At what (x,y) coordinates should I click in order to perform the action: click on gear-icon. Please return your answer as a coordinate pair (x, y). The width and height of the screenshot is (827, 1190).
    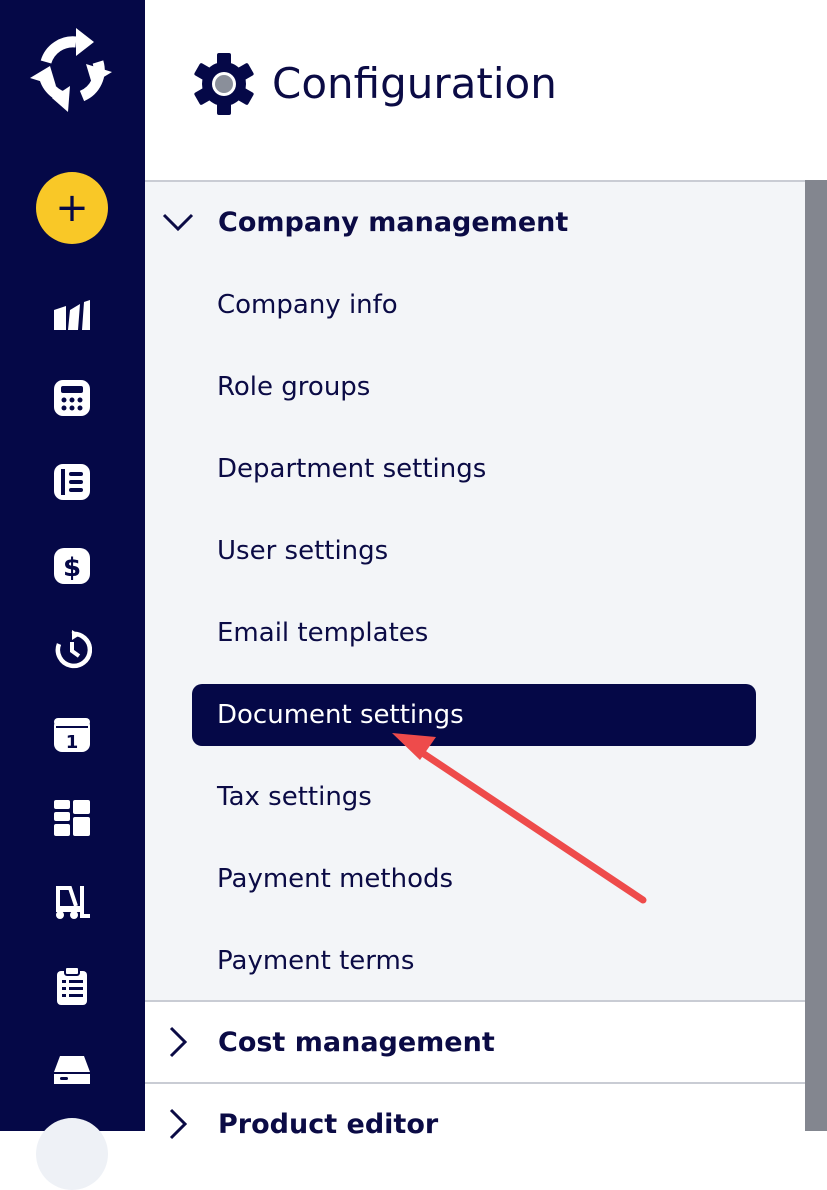
    Looking at the image, I should click on (224, 84).